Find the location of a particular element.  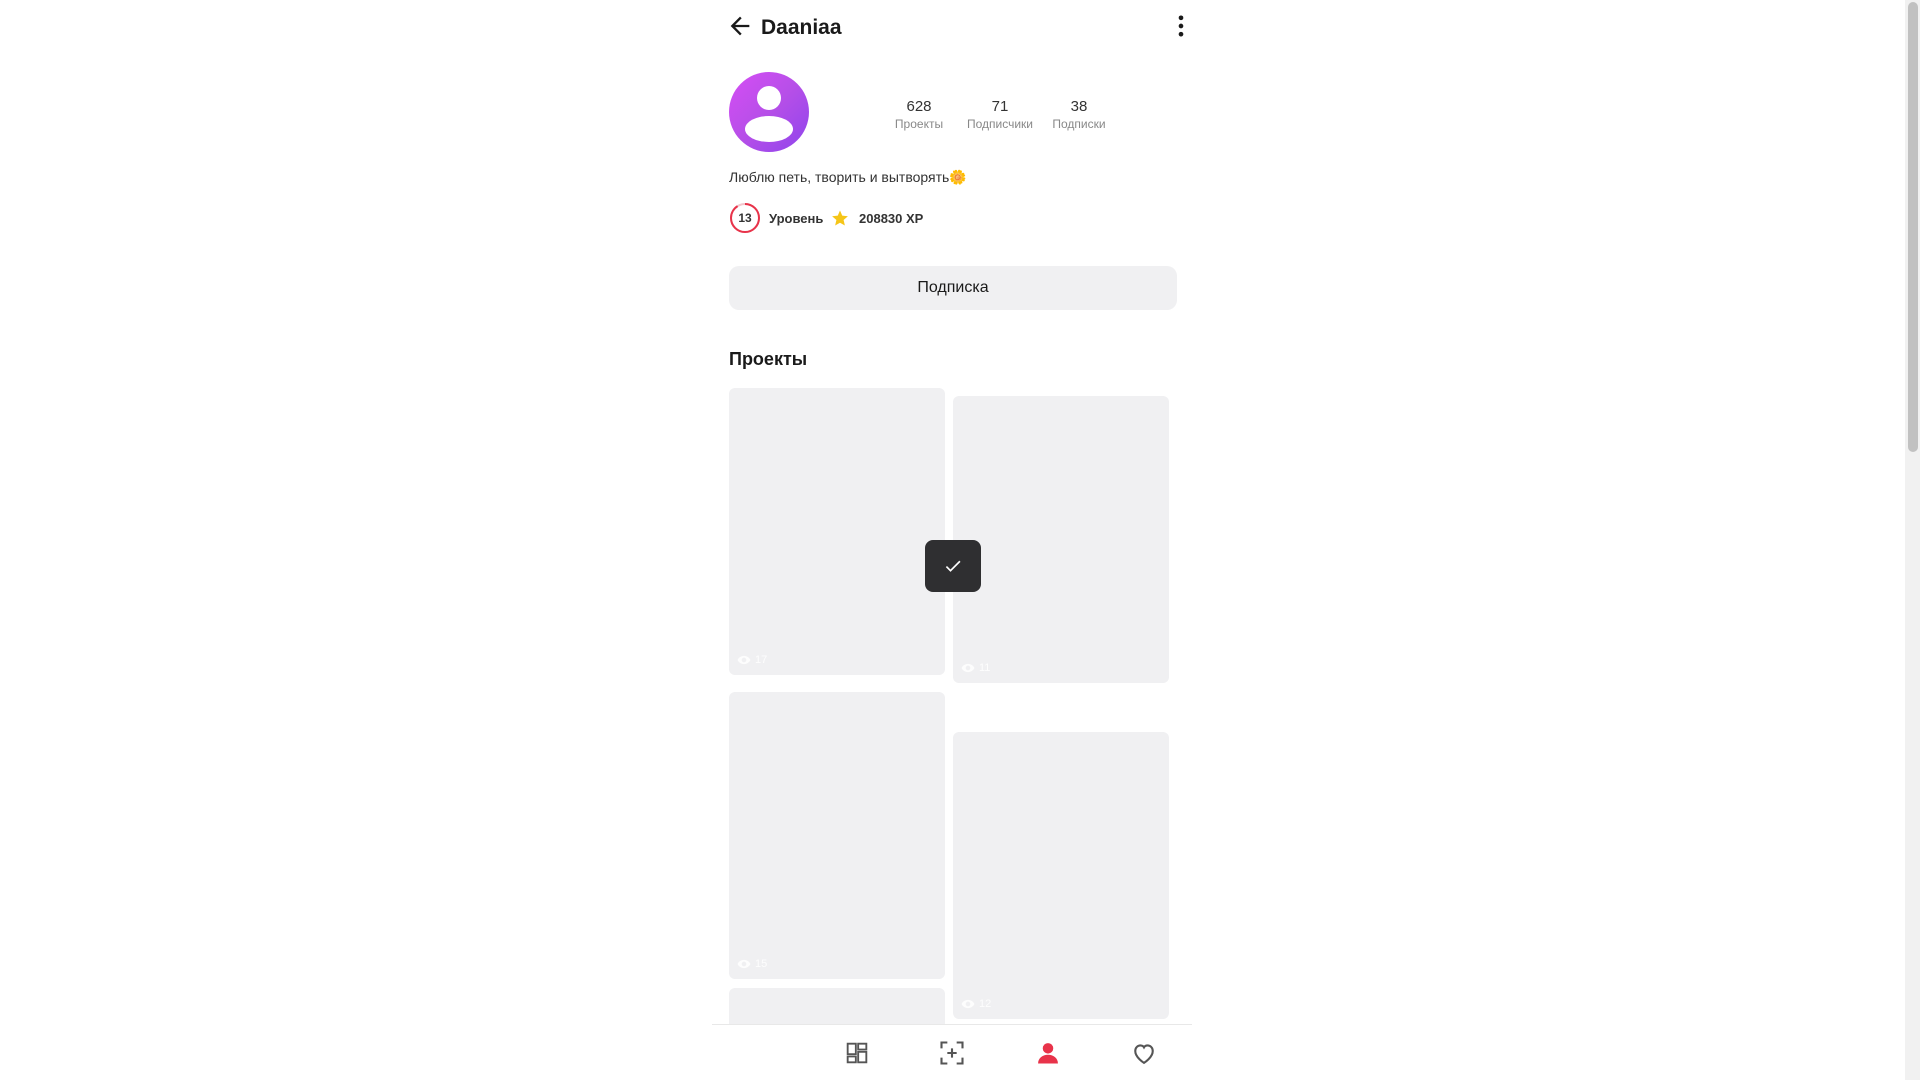

stat-following-value: 38 is located at coordinates (1079, 106).